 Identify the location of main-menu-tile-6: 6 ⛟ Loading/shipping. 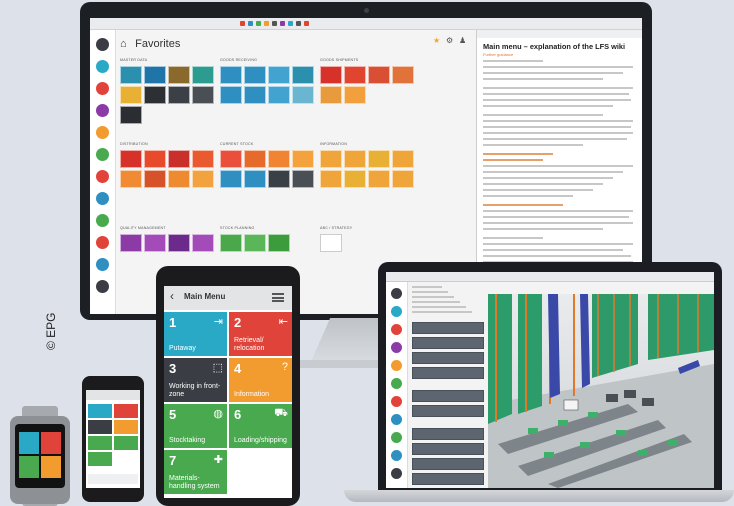
(260, 426).